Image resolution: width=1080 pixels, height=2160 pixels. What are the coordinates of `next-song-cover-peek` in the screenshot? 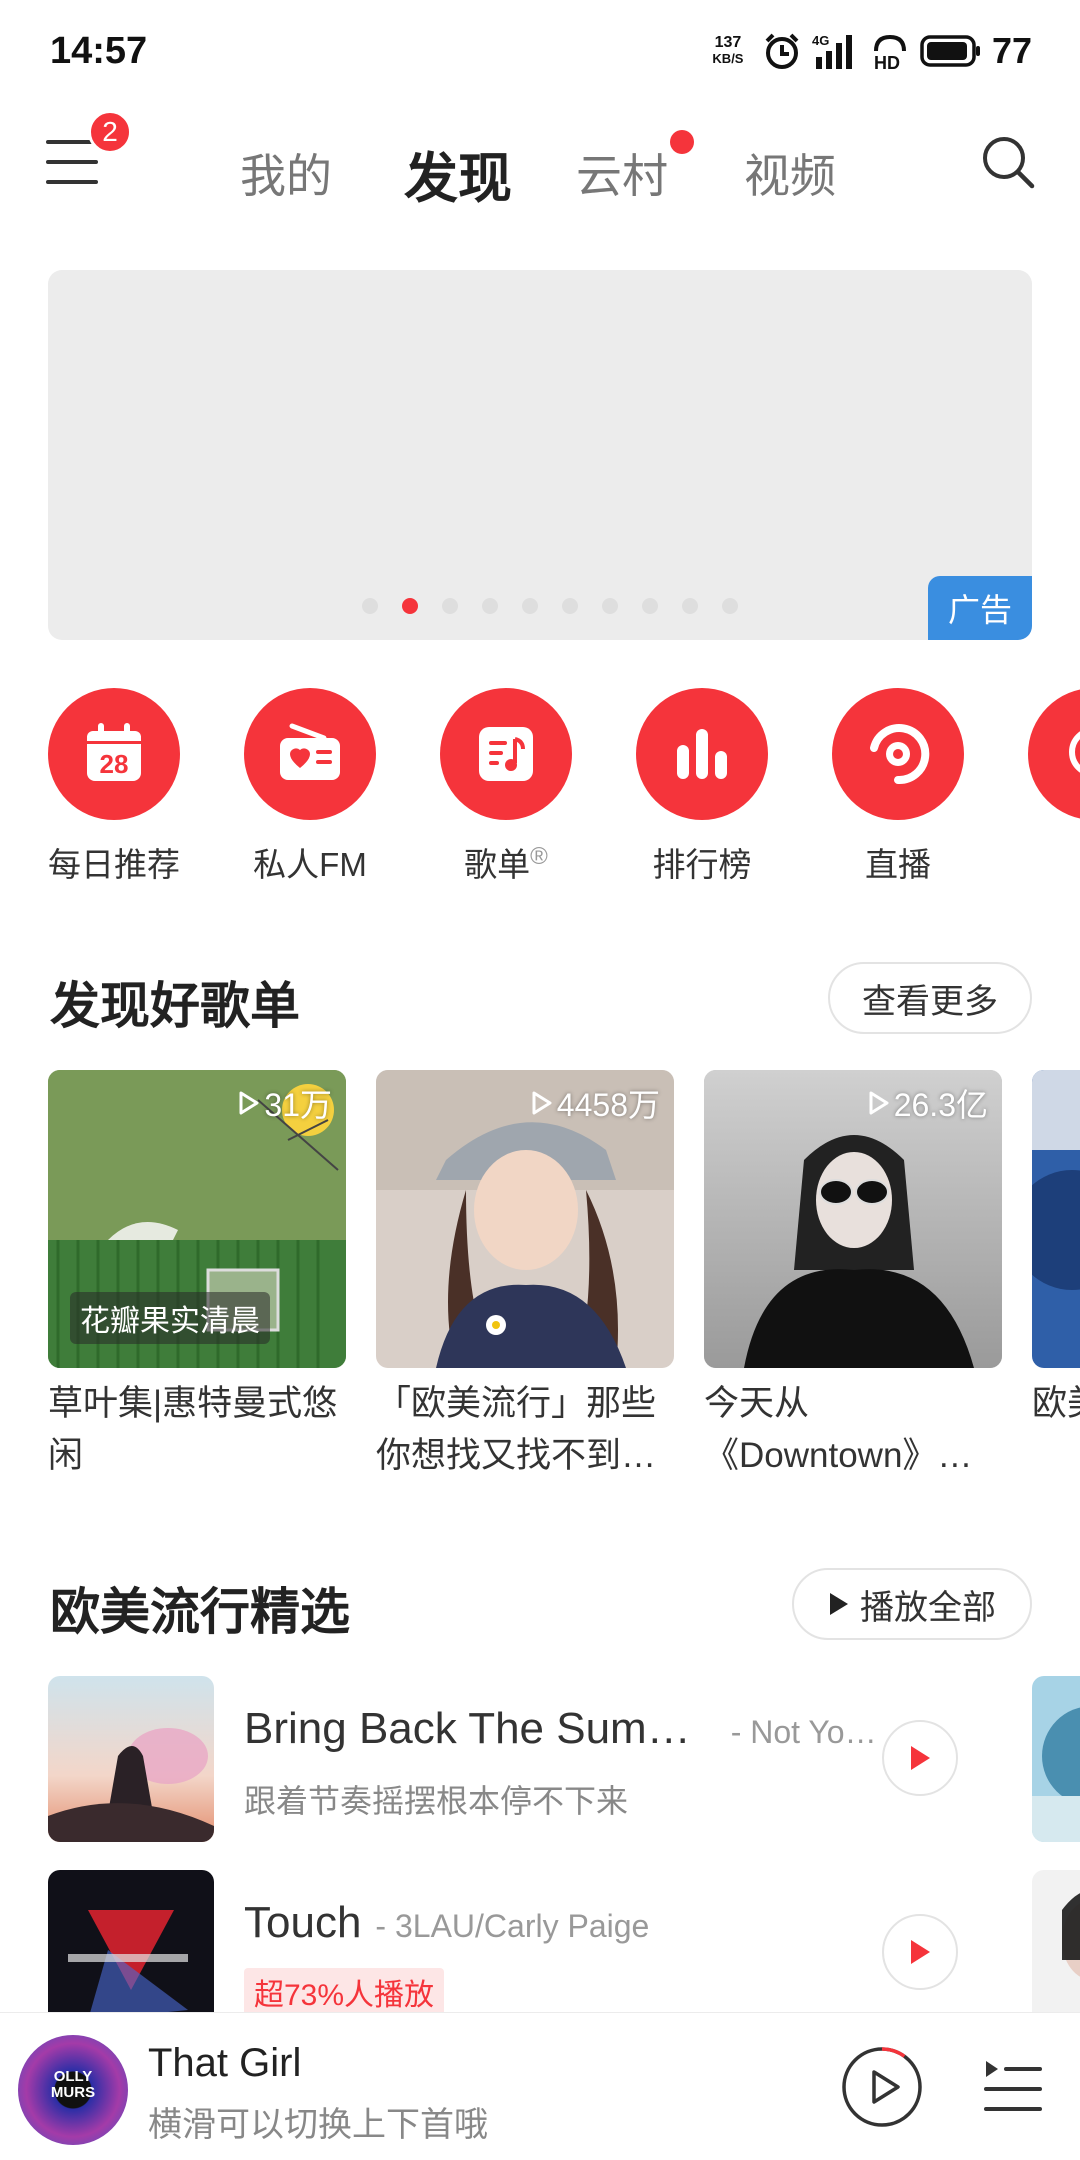 It's located at (1056, 1759).